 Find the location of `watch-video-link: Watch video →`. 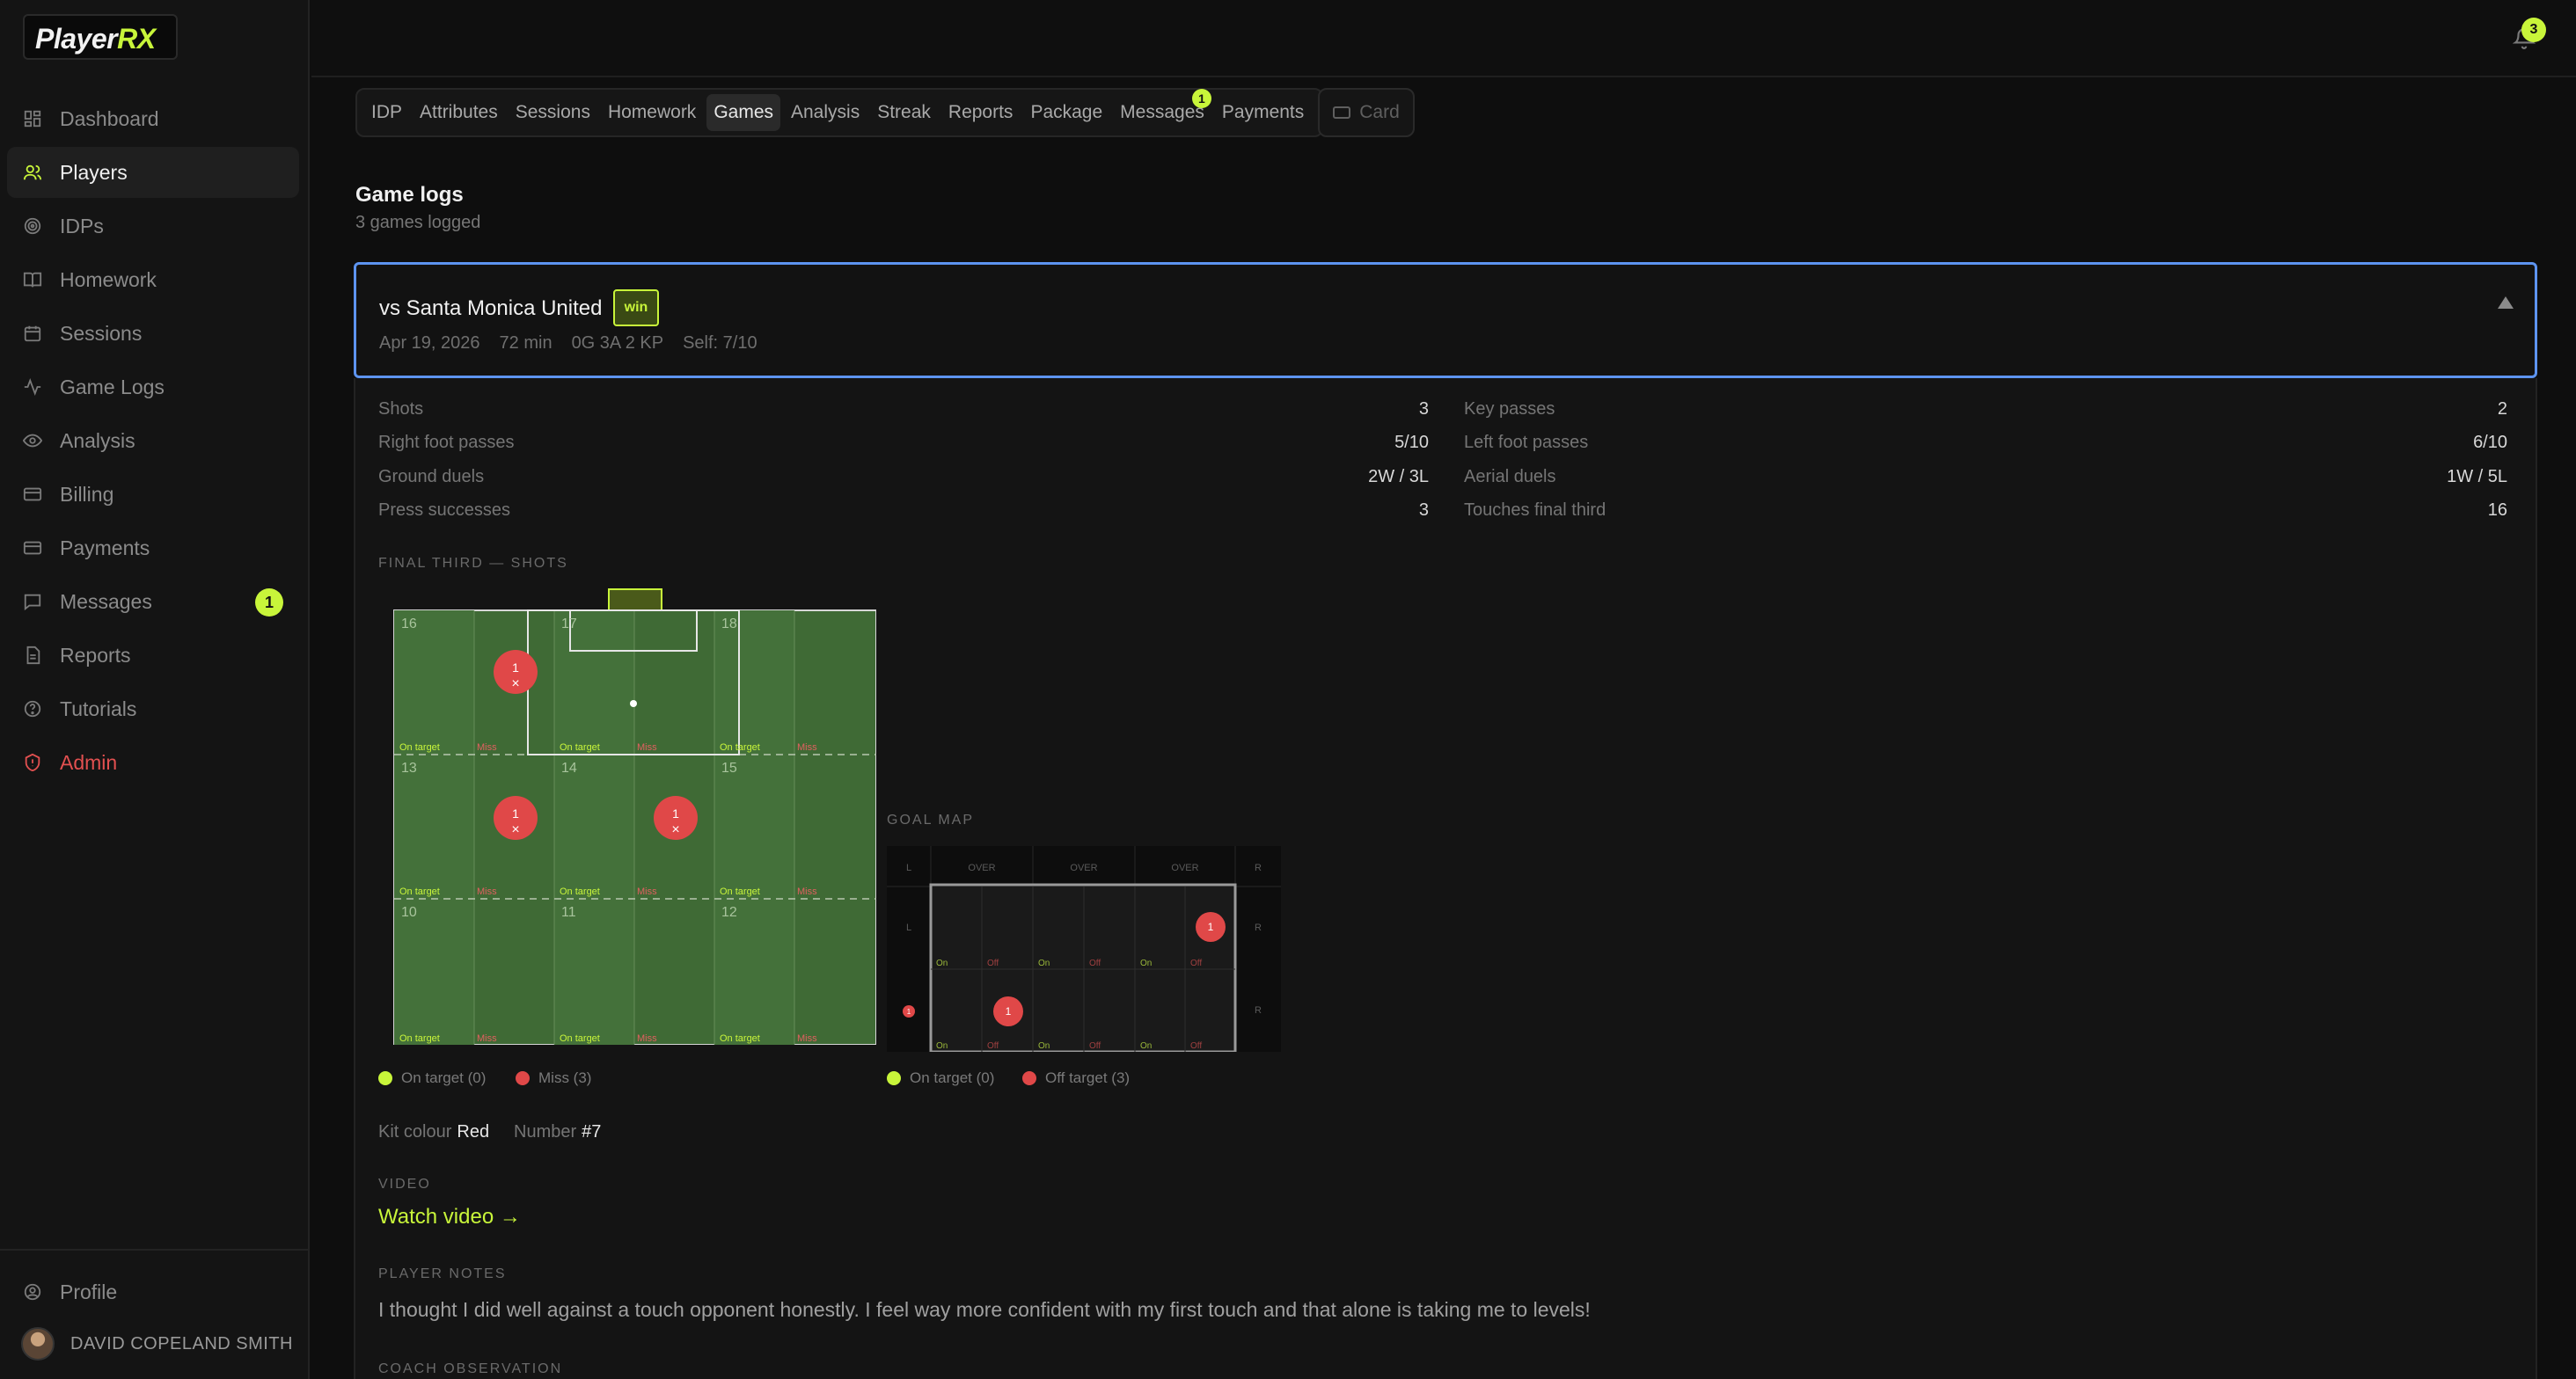

watch-video-link: Watch video → is located at coordinates (449, 1217).